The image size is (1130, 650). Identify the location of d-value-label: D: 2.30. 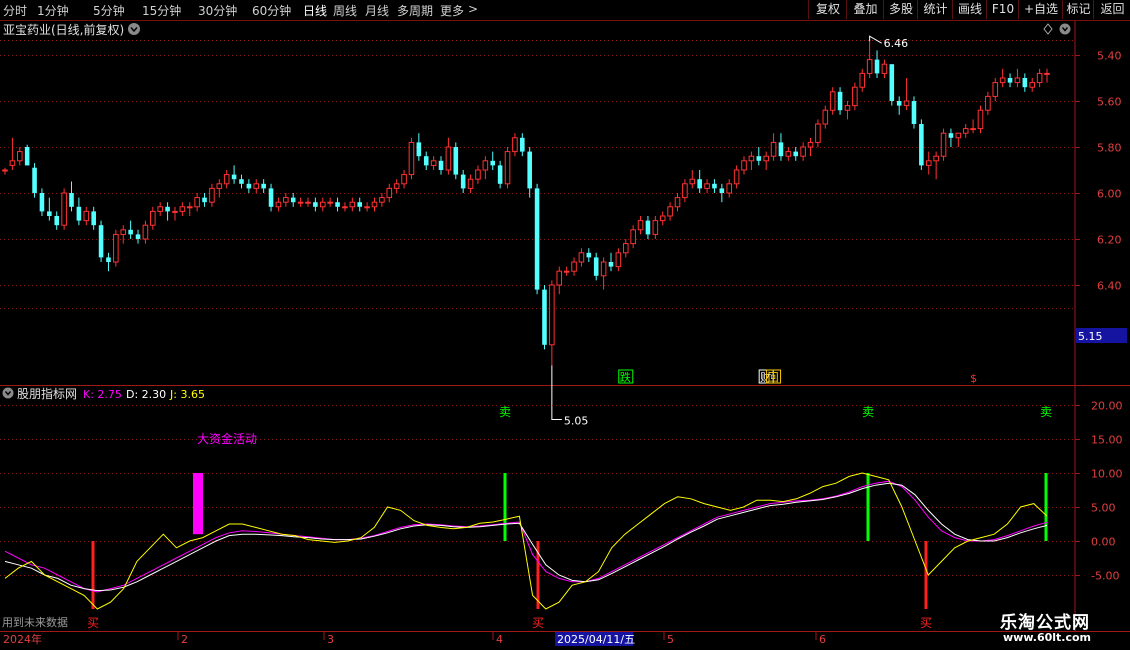
(146, 394).